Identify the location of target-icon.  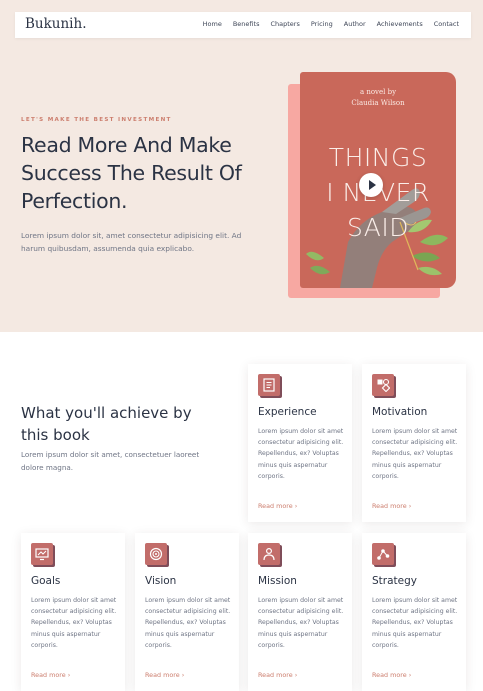
(156, 554).